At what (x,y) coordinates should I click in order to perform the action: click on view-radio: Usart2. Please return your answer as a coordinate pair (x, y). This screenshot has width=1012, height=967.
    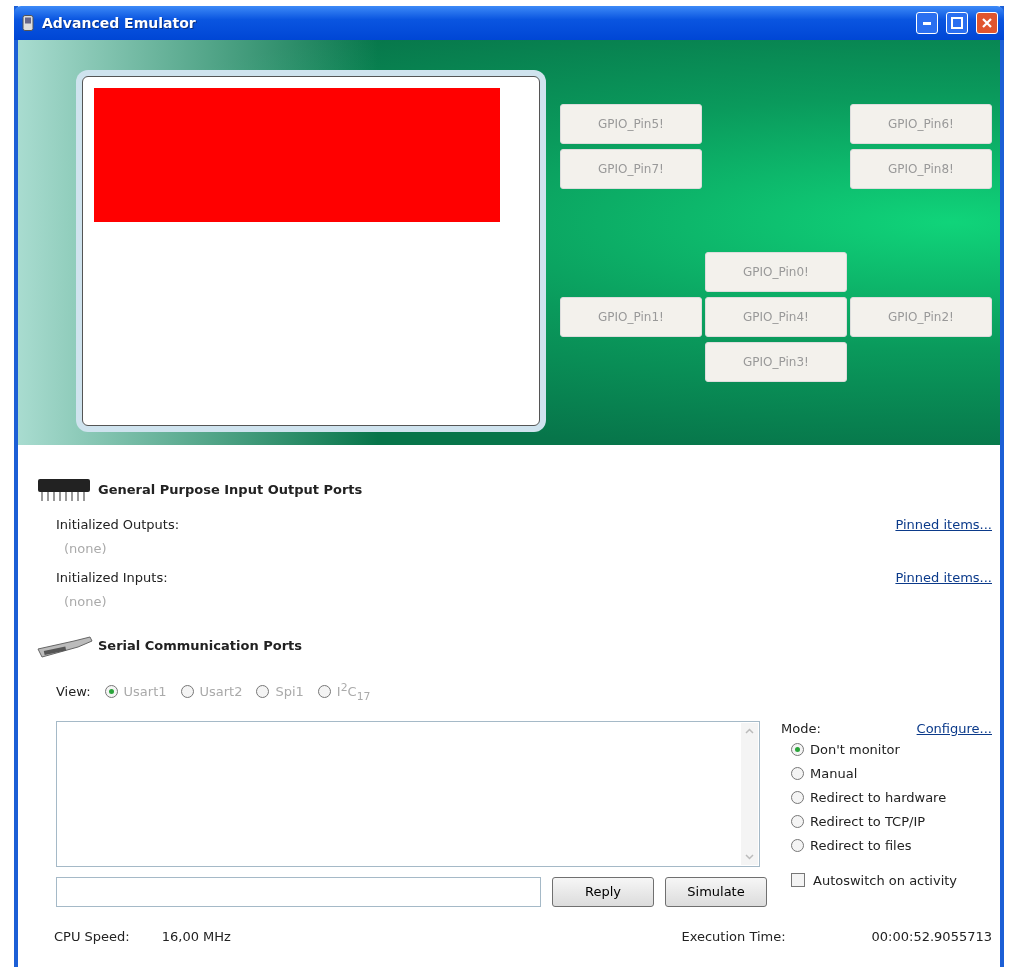
    Looking at the image, I should click on (211, 692).